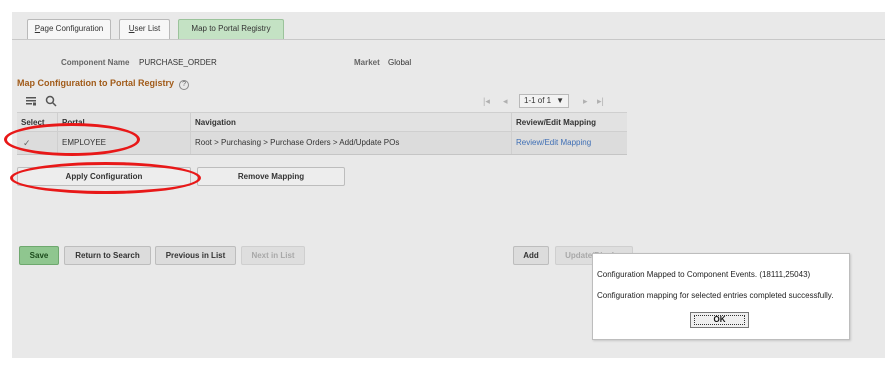  Describe the element at coordinates (69, 29) in the screenshot. I see `tab-page-configuration: Page Configuration` at that location.